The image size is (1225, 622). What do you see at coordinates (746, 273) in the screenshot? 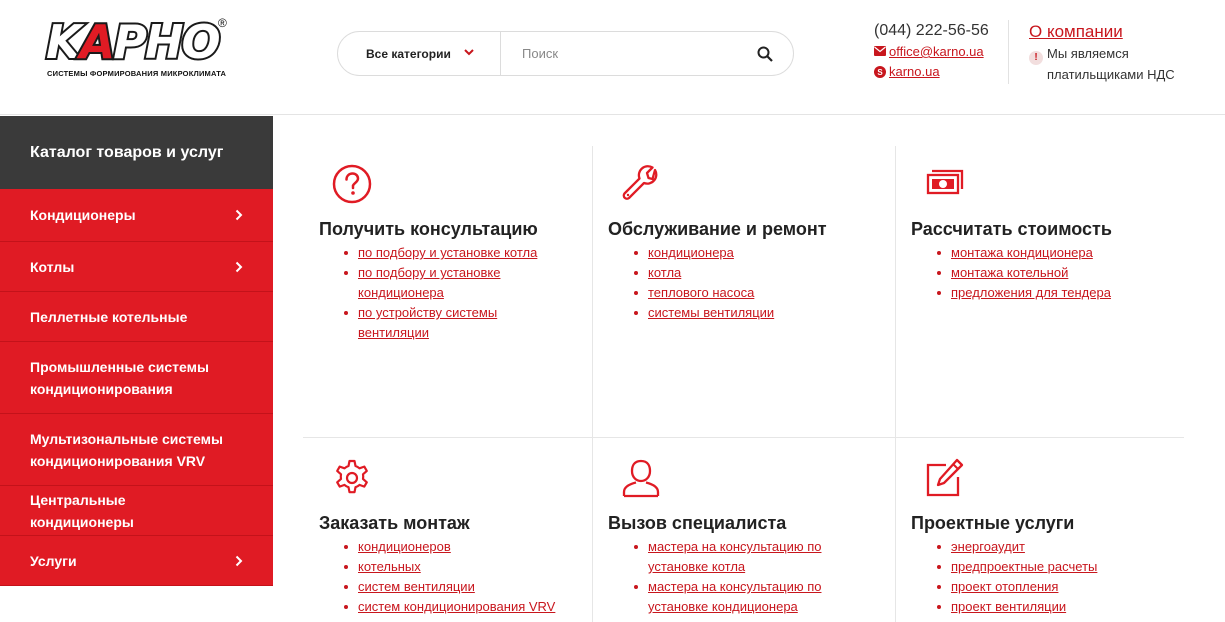
I see `service-link-item: котла` at bounding box center [746, 273].